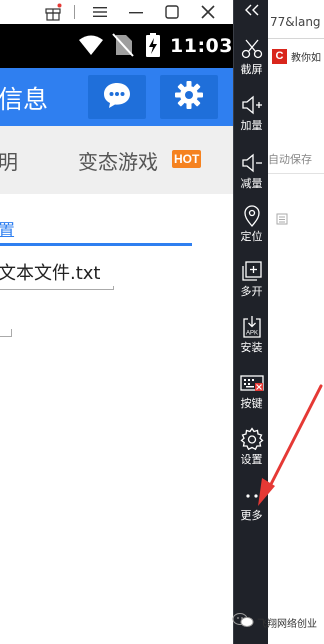 The height and width of the screenshot is (644, 324). I want to click on settings-button, so click(189, 97).